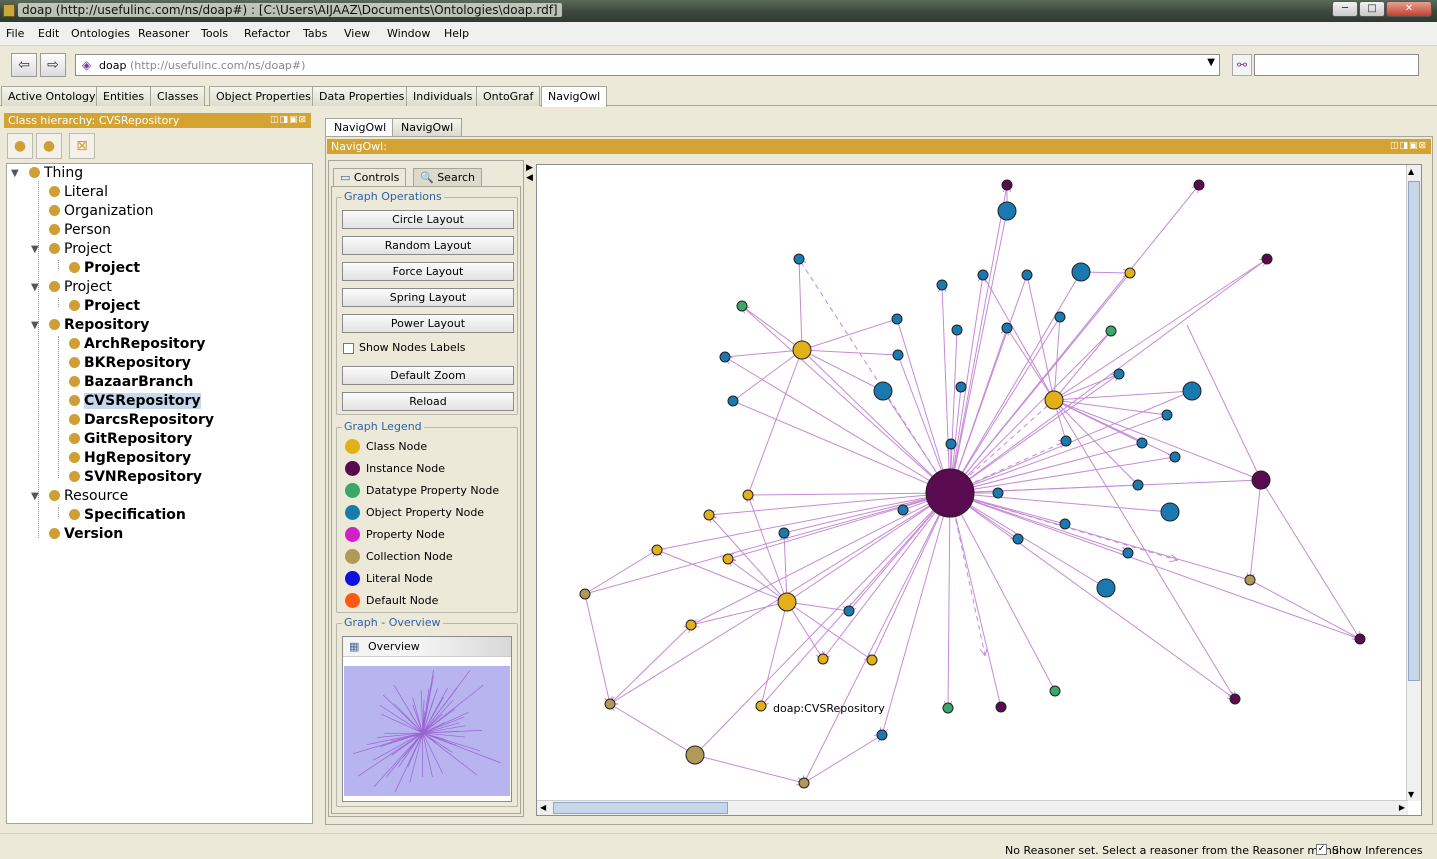 This screenshot has width=1437, height=859. I want to click on circle-layout-button: Circle Layout, so click(428, 219).